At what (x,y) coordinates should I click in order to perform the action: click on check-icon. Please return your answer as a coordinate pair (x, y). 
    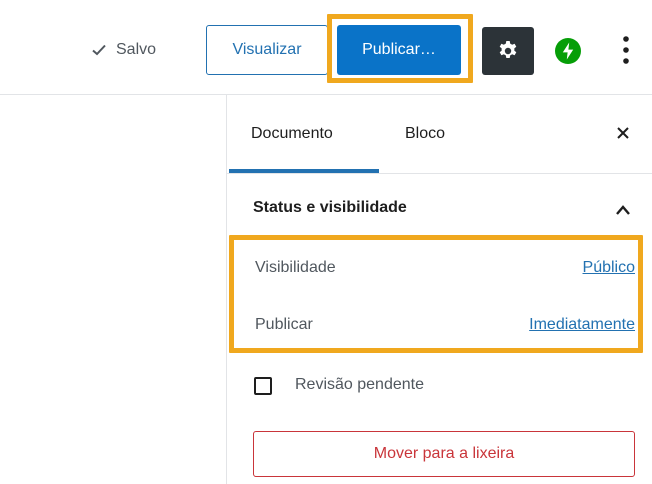
    Looking at the image, I should click on (99, 50).